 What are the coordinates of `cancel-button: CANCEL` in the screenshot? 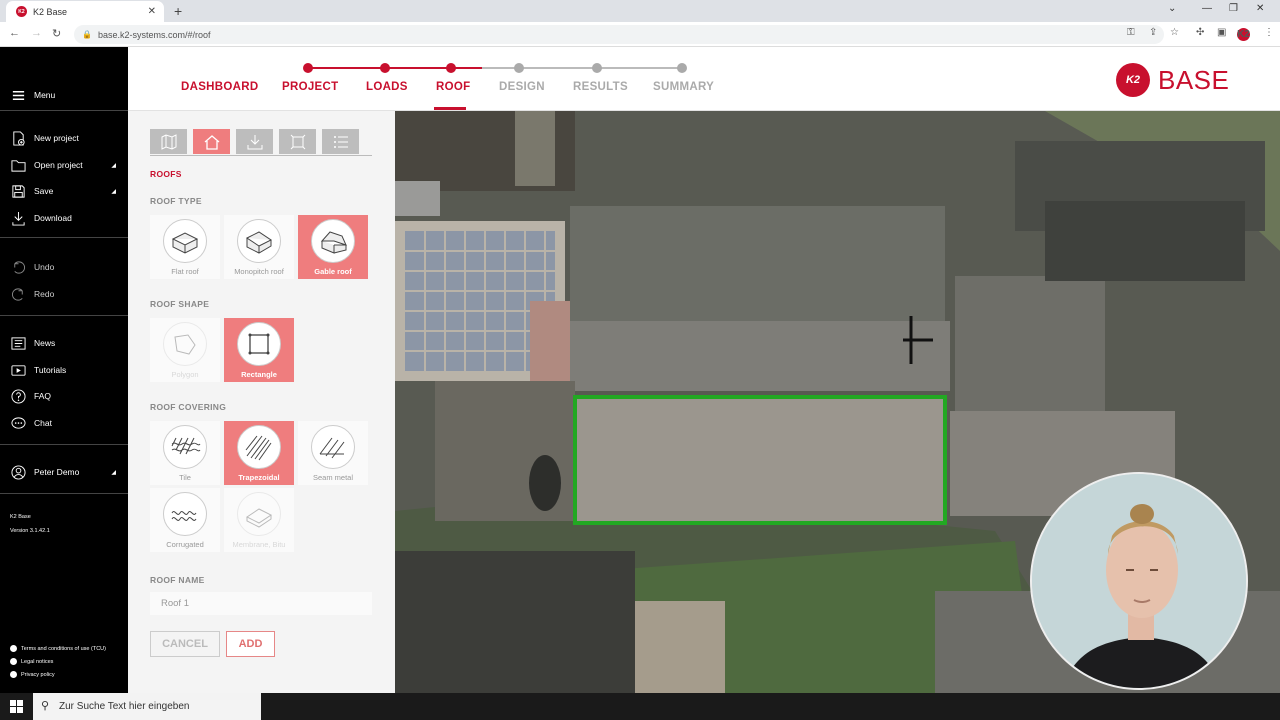 It's located at (185, 644).